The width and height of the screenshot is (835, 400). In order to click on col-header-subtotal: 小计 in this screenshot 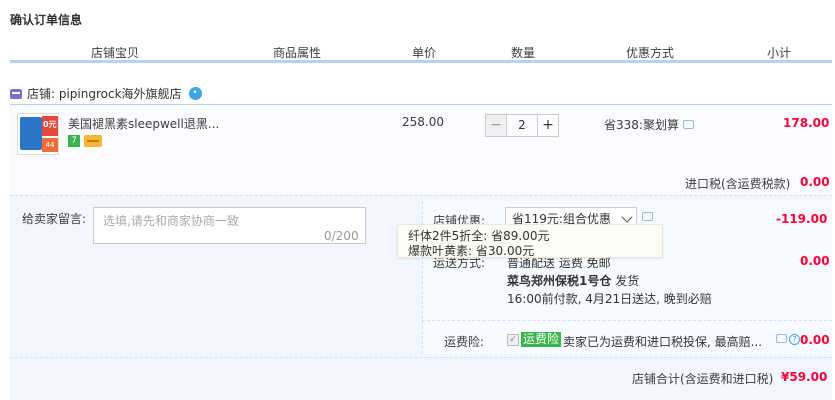, I will do `click(779, 53)`.